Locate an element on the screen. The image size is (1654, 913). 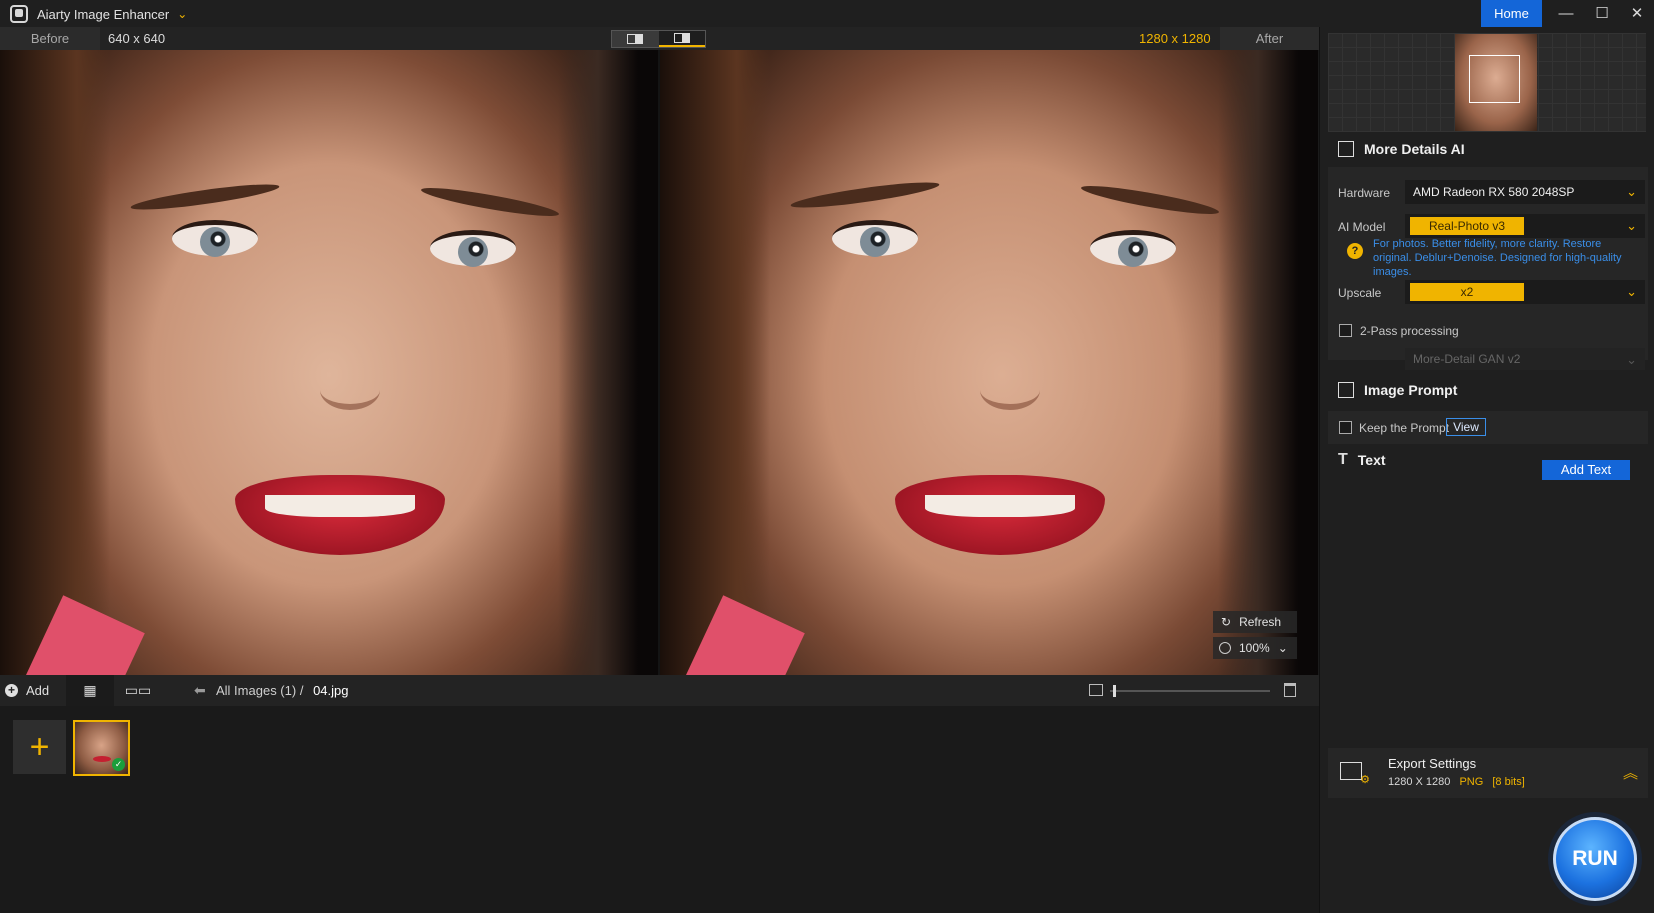
add-button: + Add is located at coordinates (27, 690).